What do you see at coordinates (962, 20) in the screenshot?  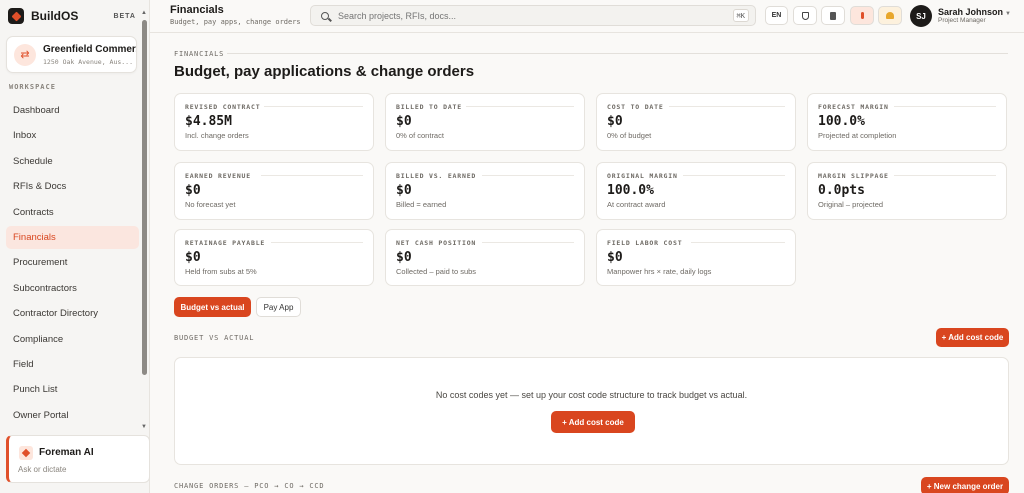 I see `user-role: Project Manager` at bounding box center [962, 20].